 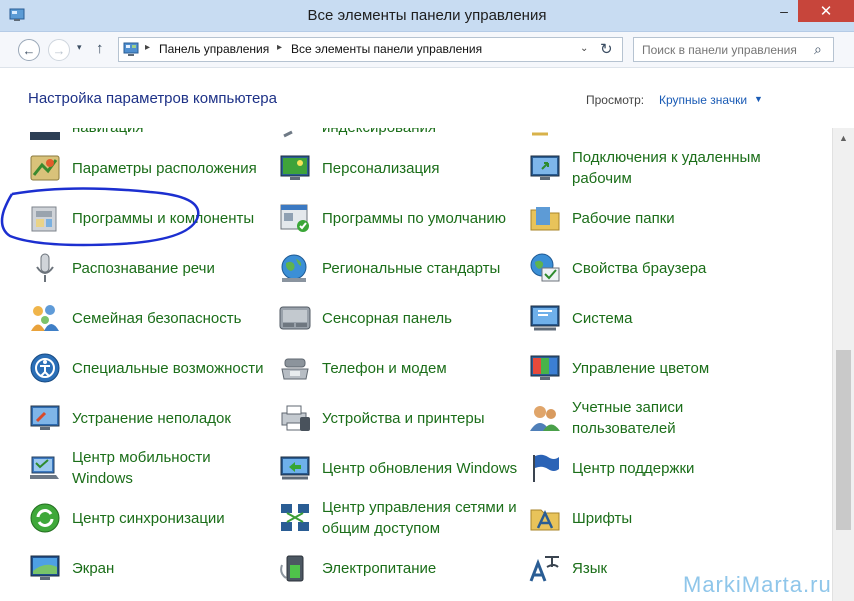 I want to click on item-label: Специальные возможности, so click(x=168, y=368).